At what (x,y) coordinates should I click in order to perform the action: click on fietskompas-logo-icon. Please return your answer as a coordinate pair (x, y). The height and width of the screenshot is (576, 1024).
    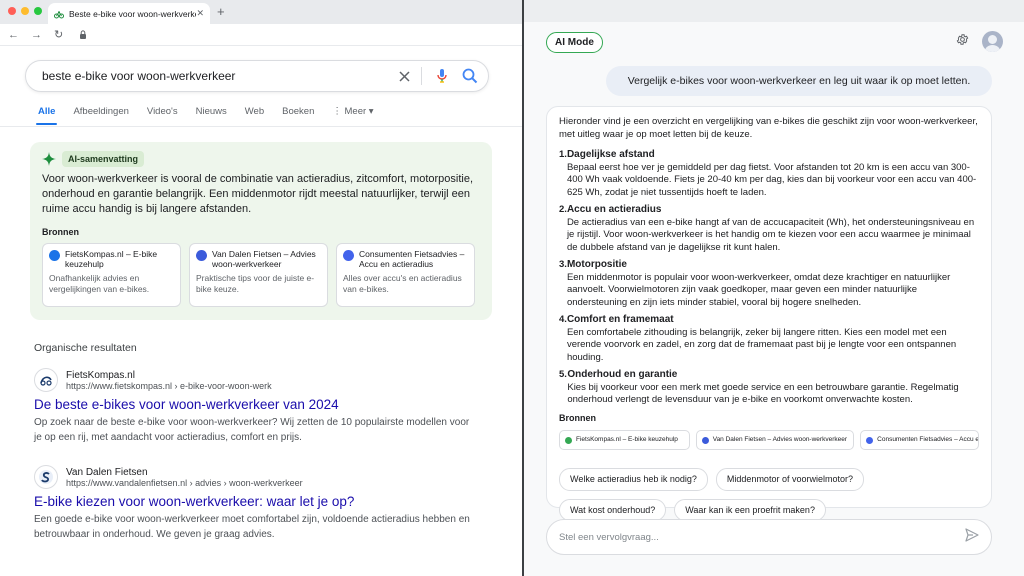
    Looking at the image, I should click on (46, 380).